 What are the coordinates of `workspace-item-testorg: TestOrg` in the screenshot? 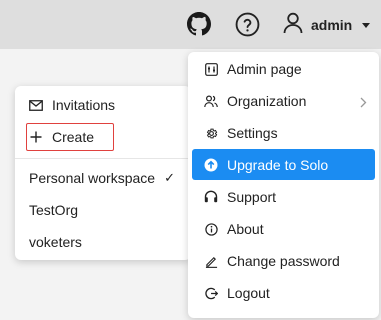 It's located at (103, 210).